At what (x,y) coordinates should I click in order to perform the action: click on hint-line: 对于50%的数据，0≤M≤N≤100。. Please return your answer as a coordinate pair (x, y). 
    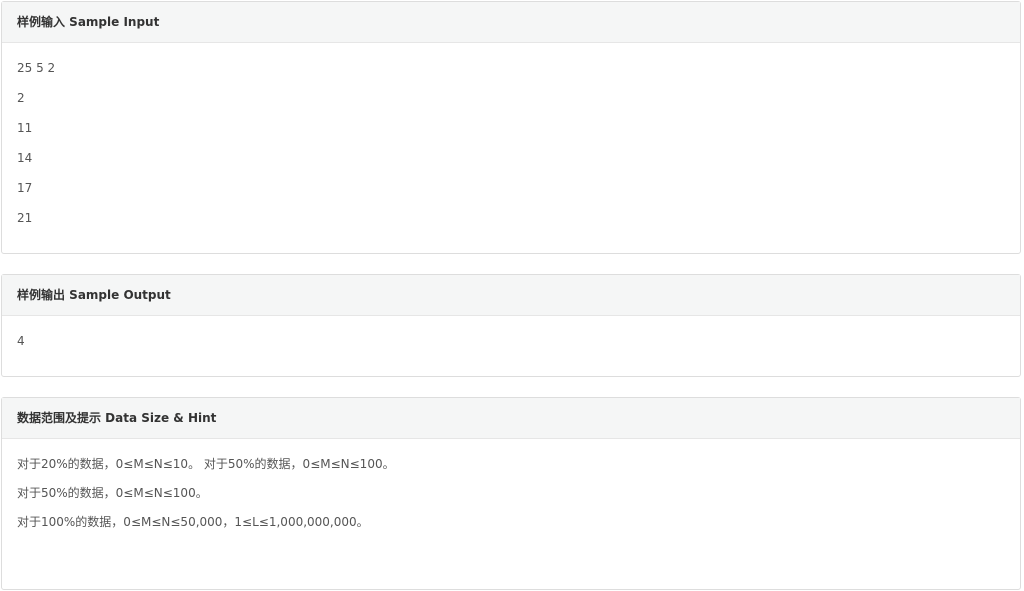
    Looking at the image, I should click on (112, 493).